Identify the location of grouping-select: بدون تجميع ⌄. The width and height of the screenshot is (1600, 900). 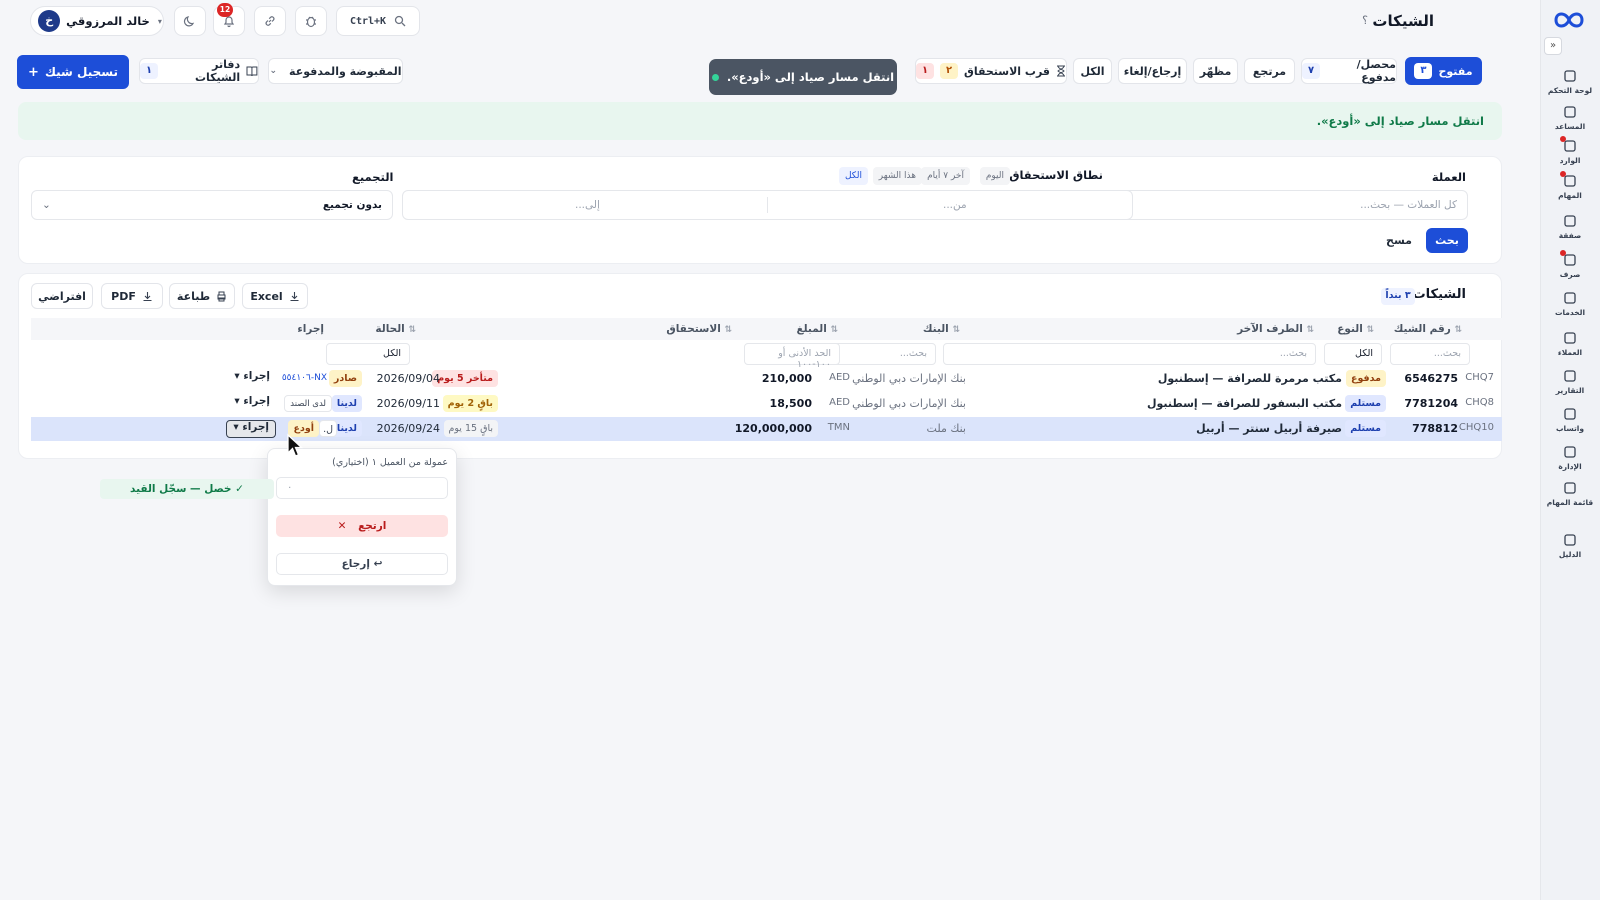
(212, 205).